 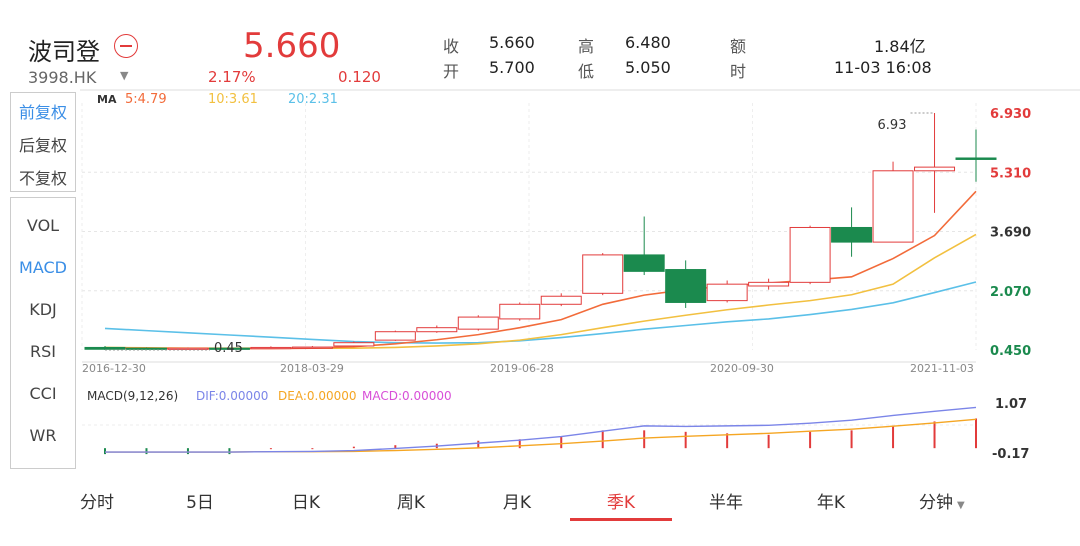 What do you see at coordinates (228, 348) in the screenshot?
I see `min-annotation: 0.45` at bounding box center [228, 348].